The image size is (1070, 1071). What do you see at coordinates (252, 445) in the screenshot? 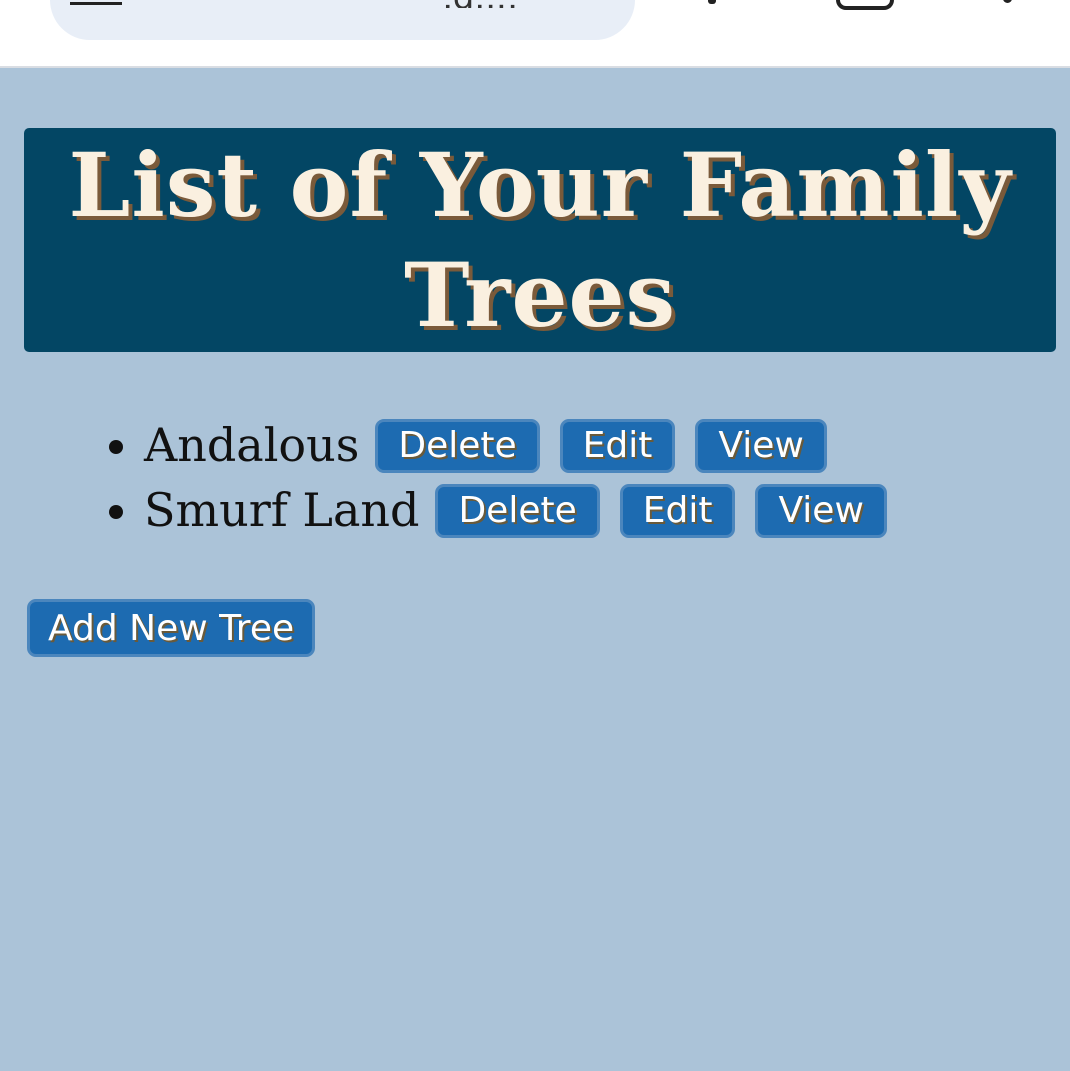
I see `tree-name: Andalous` at bounding box center [252, 445].